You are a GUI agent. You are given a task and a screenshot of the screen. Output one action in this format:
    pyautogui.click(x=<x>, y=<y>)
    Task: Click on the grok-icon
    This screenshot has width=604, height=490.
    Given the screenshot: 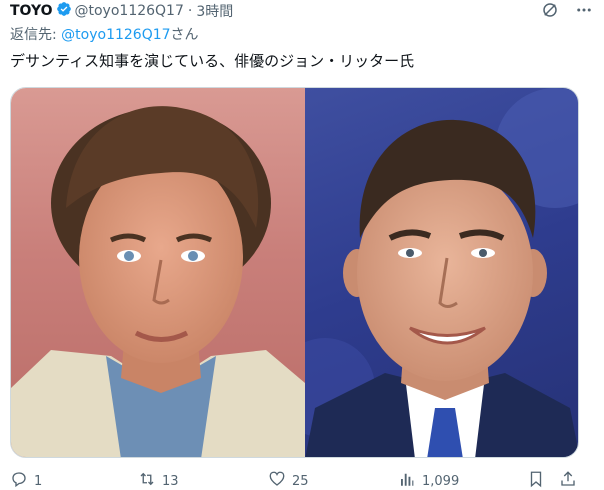 What is the action you would take?
    pyautogui.click(x=550, y=10)
    